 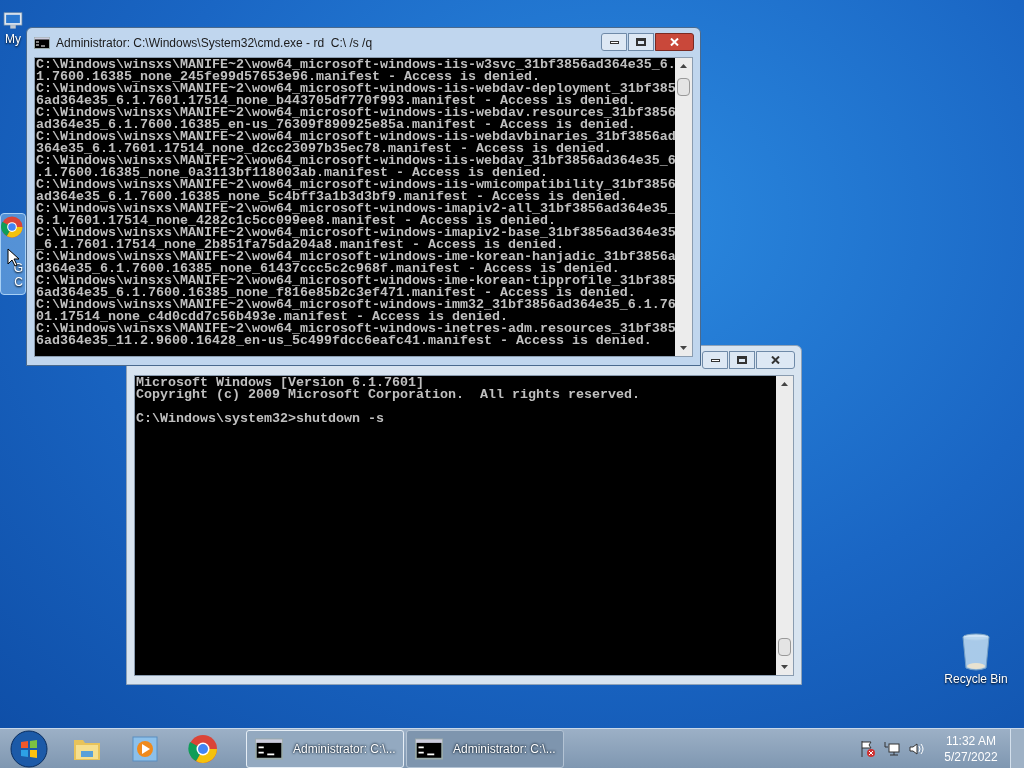 I want to click on clock-date: 5/27/2022, so click(x=971, y=756).